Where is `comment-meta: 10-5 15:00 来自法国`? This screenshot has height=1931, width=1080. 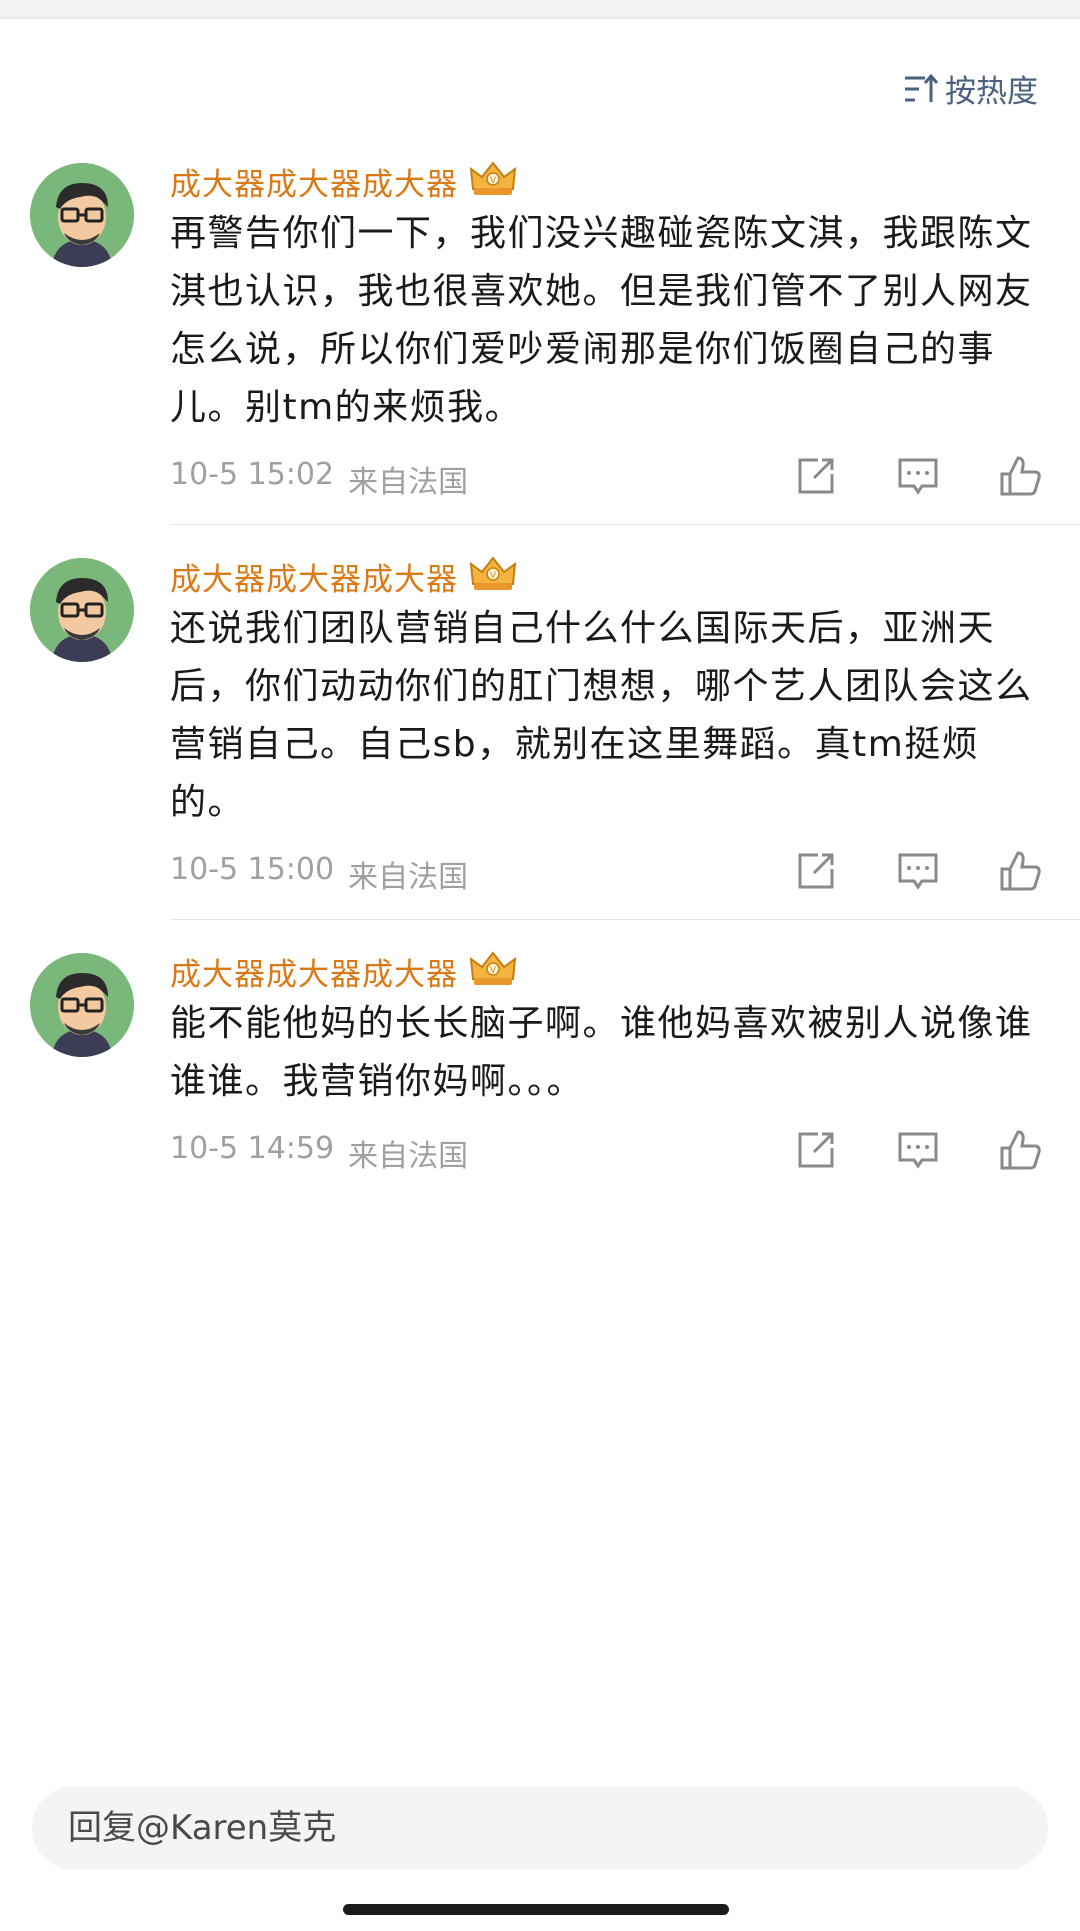 comment-meta: 10-5 15:00 来自法国 is located at coordinates (319, 874).